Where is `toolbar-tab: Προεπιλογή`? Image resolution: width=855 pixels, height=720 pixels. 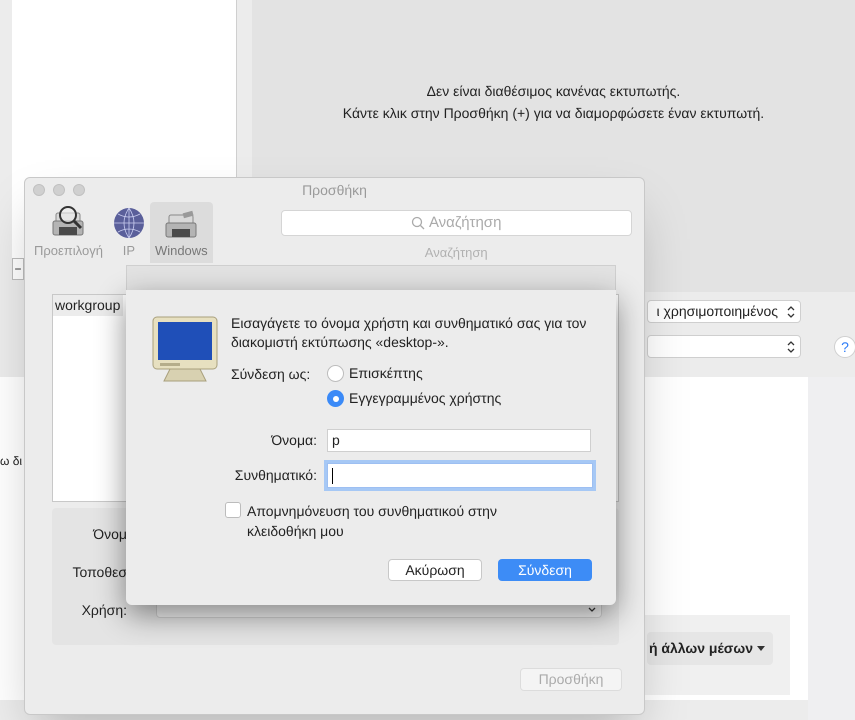
toolbar-tab: Προεπιλογή is located at coordinates (68, 232).